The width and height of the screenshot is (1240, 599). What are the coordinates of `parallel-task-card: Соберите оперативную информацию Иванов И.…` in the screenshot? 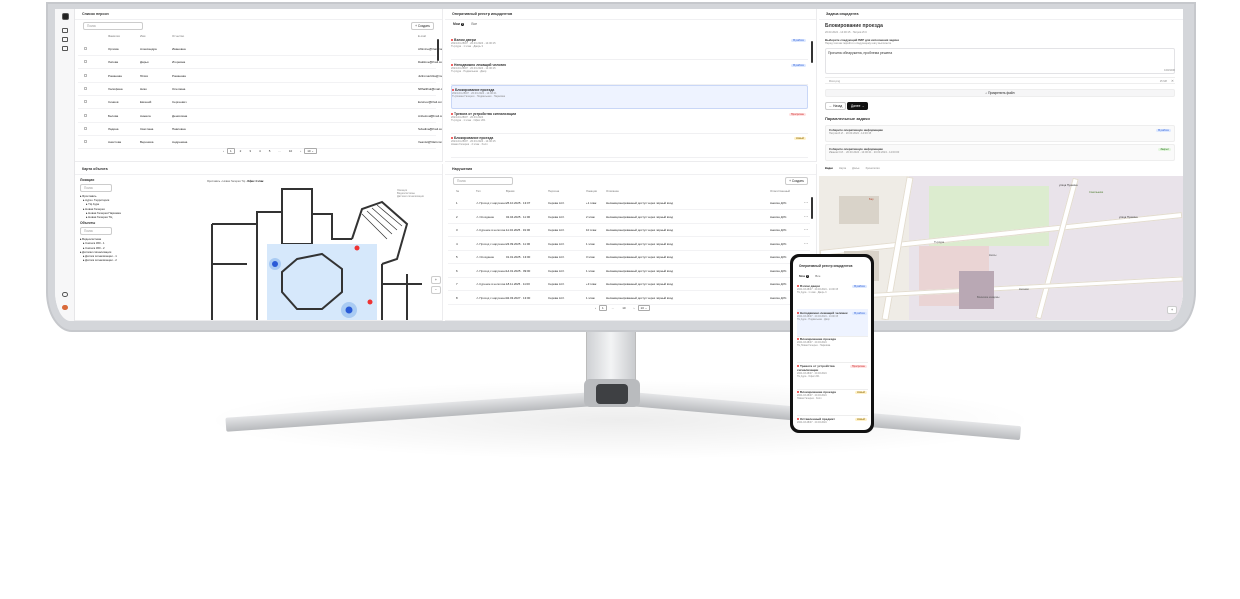 It's located at (1000, 152).